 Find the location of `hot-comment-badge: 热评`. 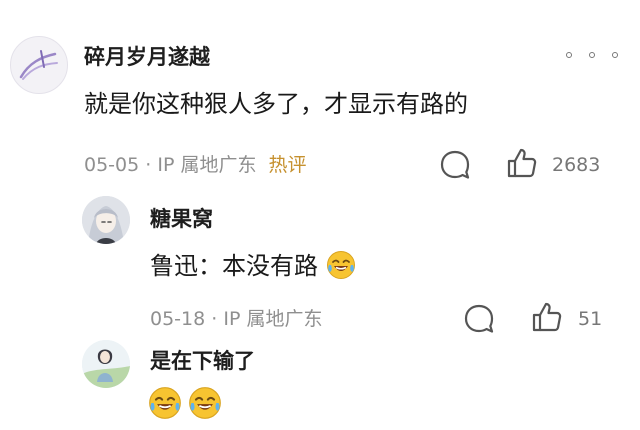

hot-comment-badge: 热评 is located at coordinates (287, 165).